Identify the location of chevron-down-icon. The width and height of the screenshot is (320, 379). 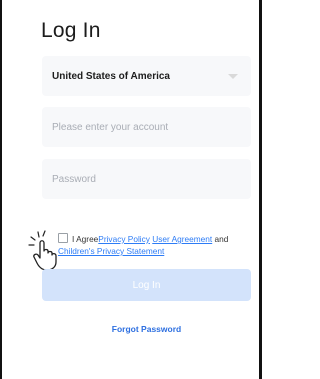
(233, 76).